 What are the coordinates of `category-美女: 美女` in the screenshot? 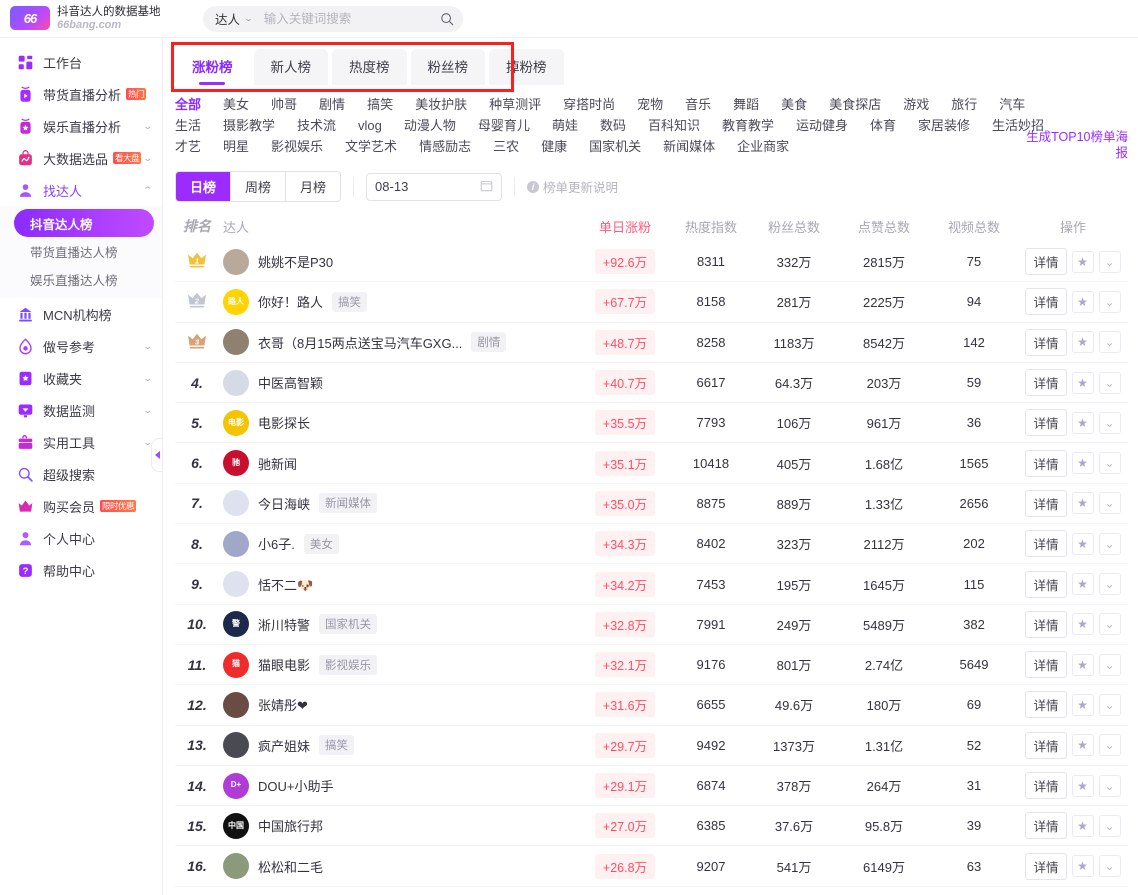 It's located at (236, 104).